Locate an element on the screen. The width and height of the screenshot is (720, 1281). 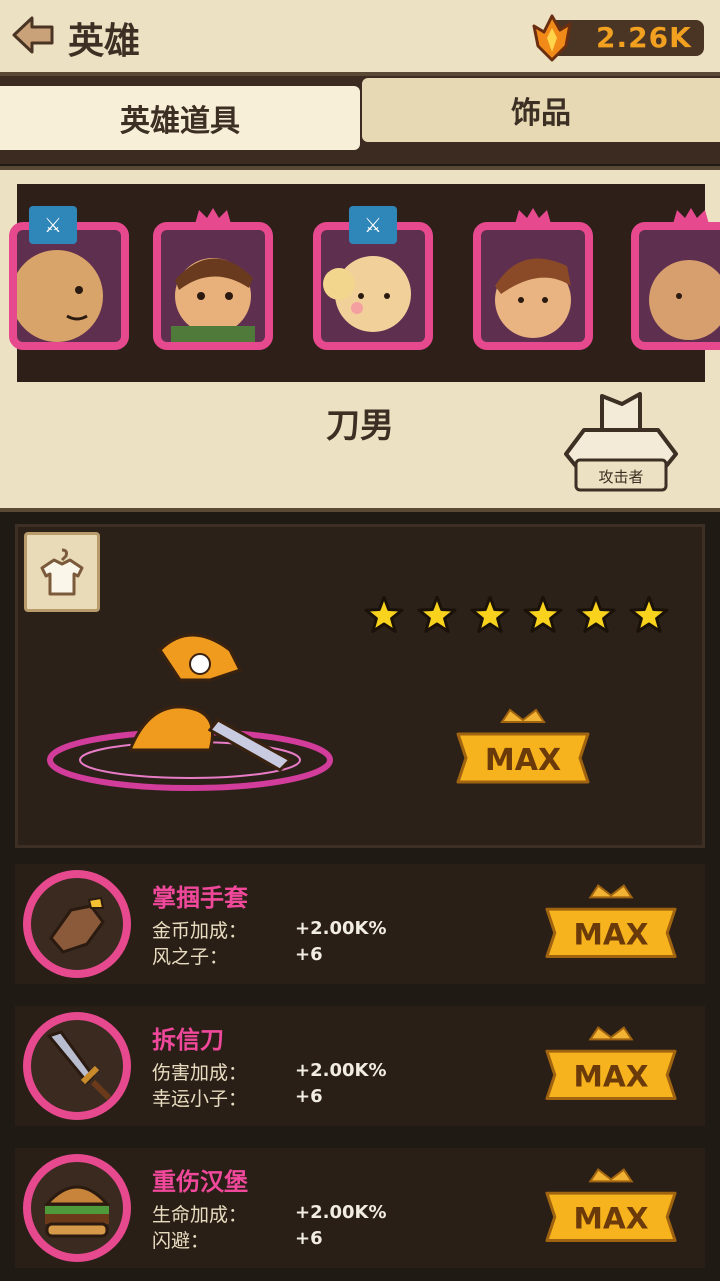
sword-icon is located at coordinates (79, 1065).